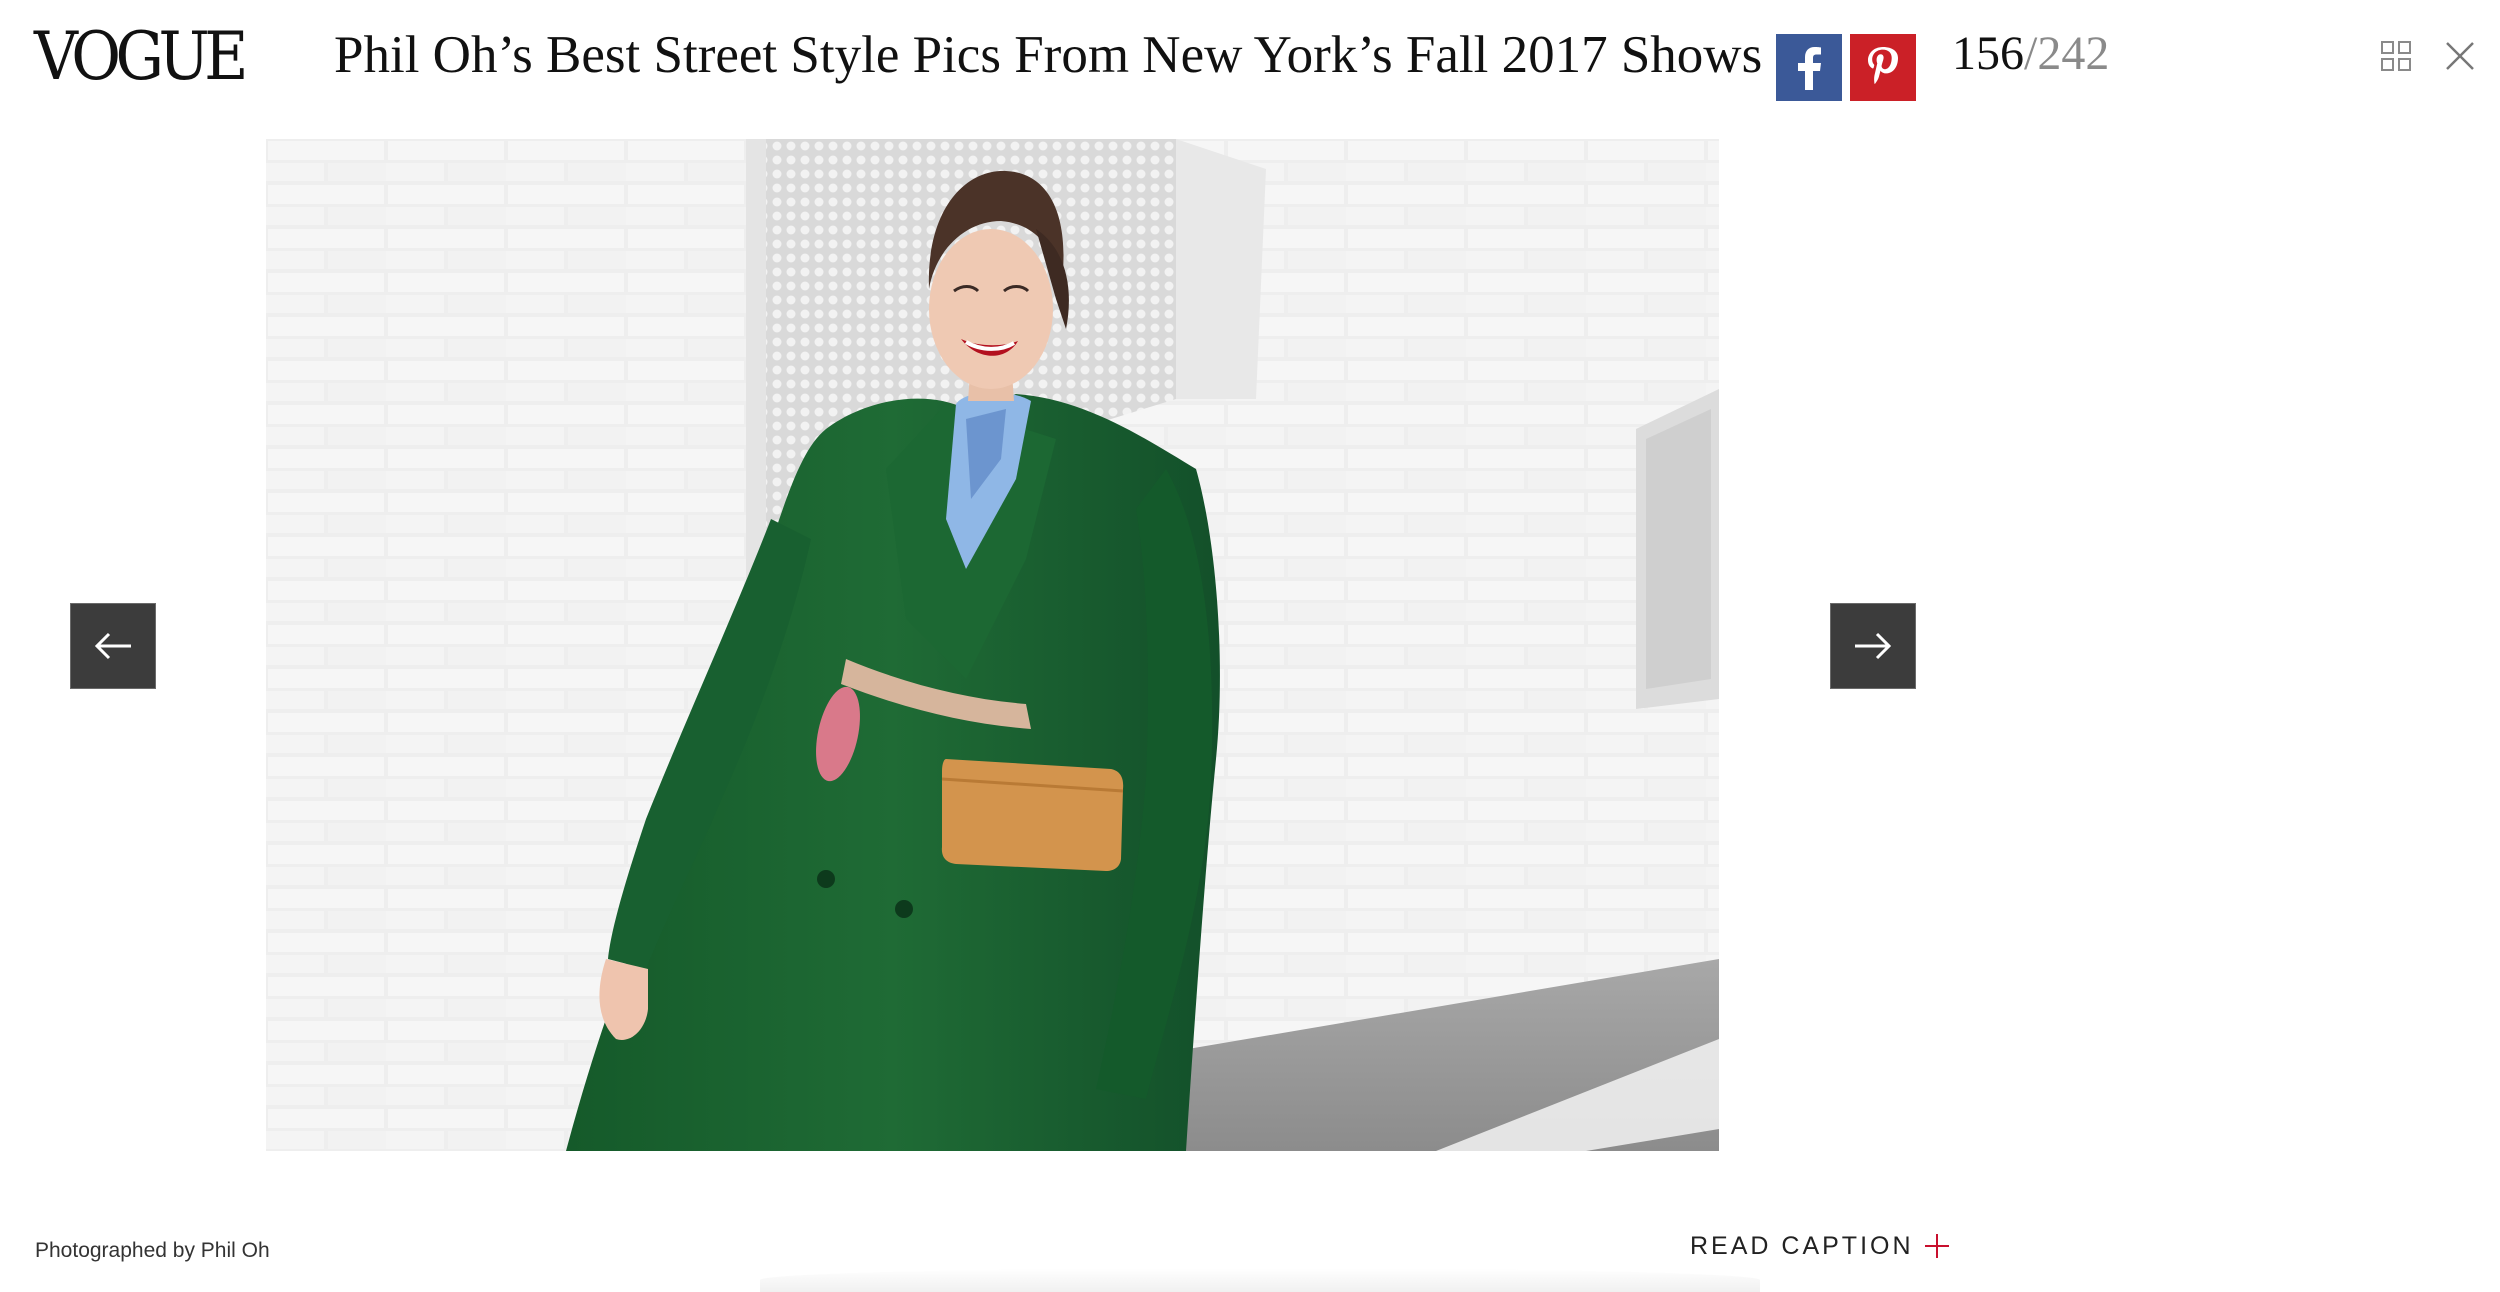  What do you see at coordinates (152, 1250) in the screenshot?
I see `photo-credit: Photographed by Phil Oh` at bounding box center [152, 1250].